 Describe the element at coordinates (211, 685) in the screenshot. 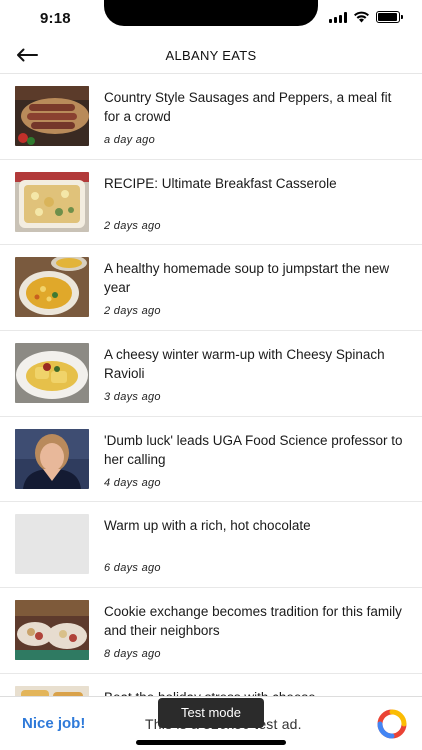

I see `list-item: Beat the holiday stress with cheese` at that location.